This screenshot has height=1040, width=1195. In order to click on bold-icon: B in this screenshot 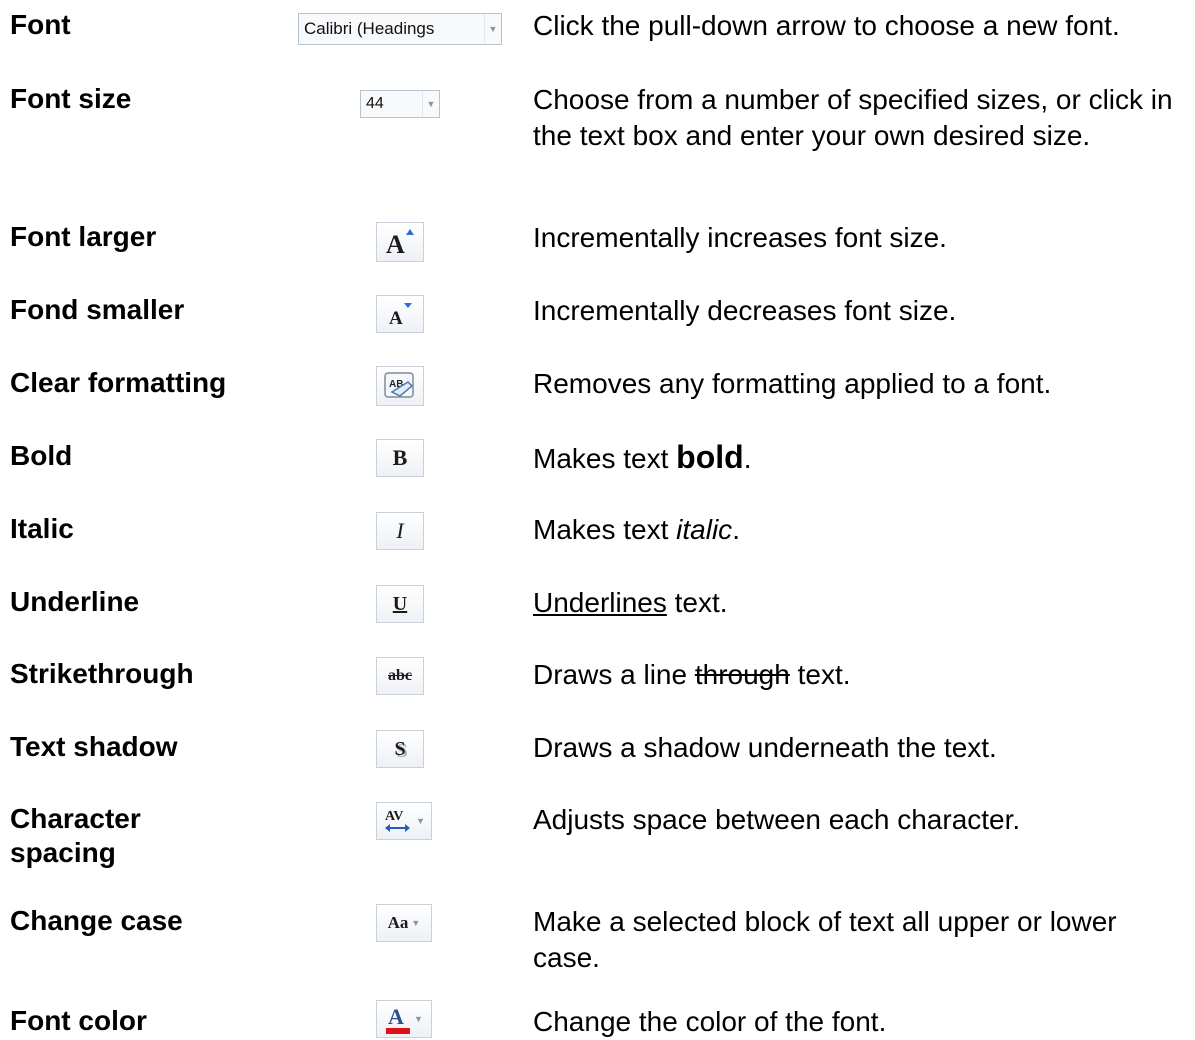, I will do `click(400, 457)`.